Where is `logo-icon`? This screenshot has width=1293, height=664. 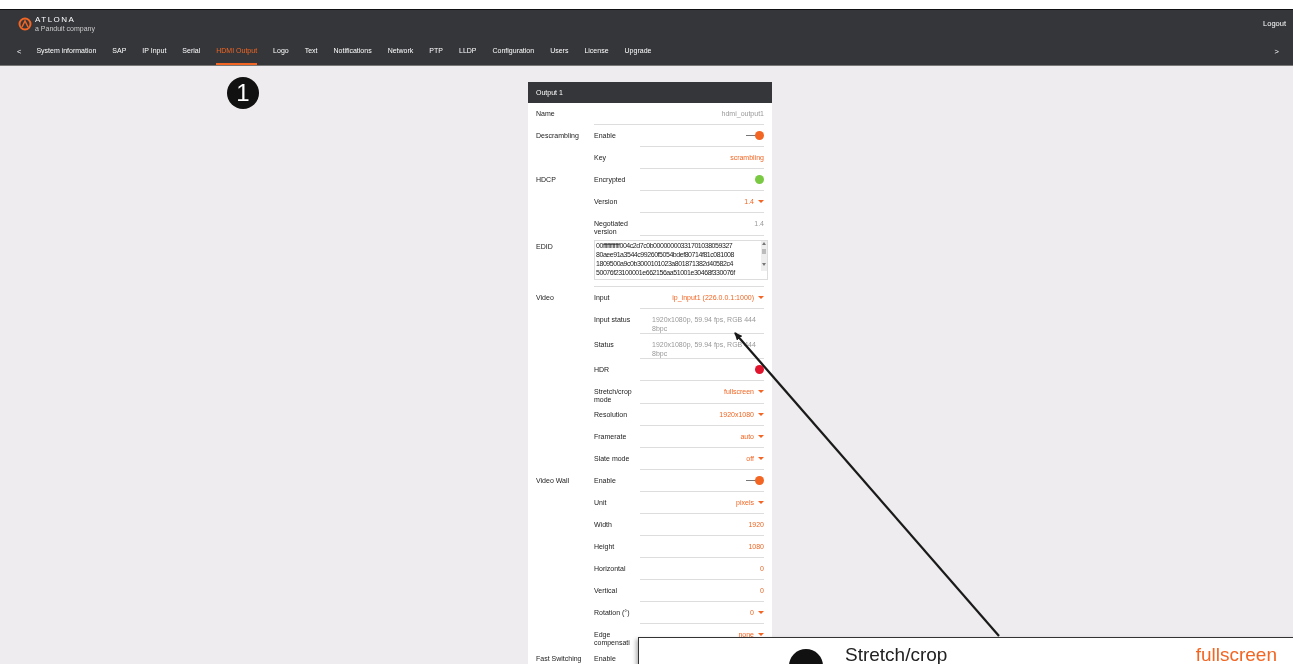 logo-icon is located at coordinates (25, 23).